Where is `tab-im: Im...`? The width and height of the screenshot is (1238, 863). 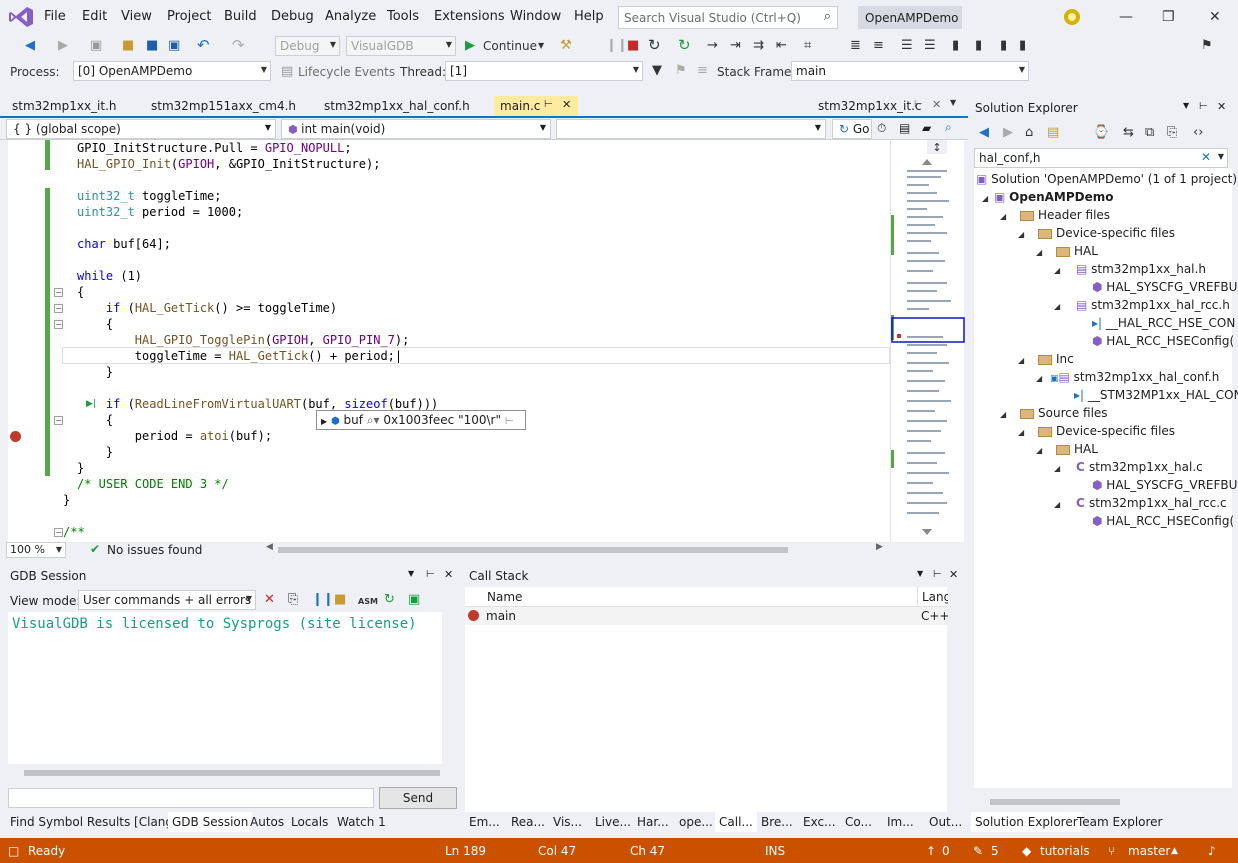
tab-im: Im... is located at coordinates (900, 822).